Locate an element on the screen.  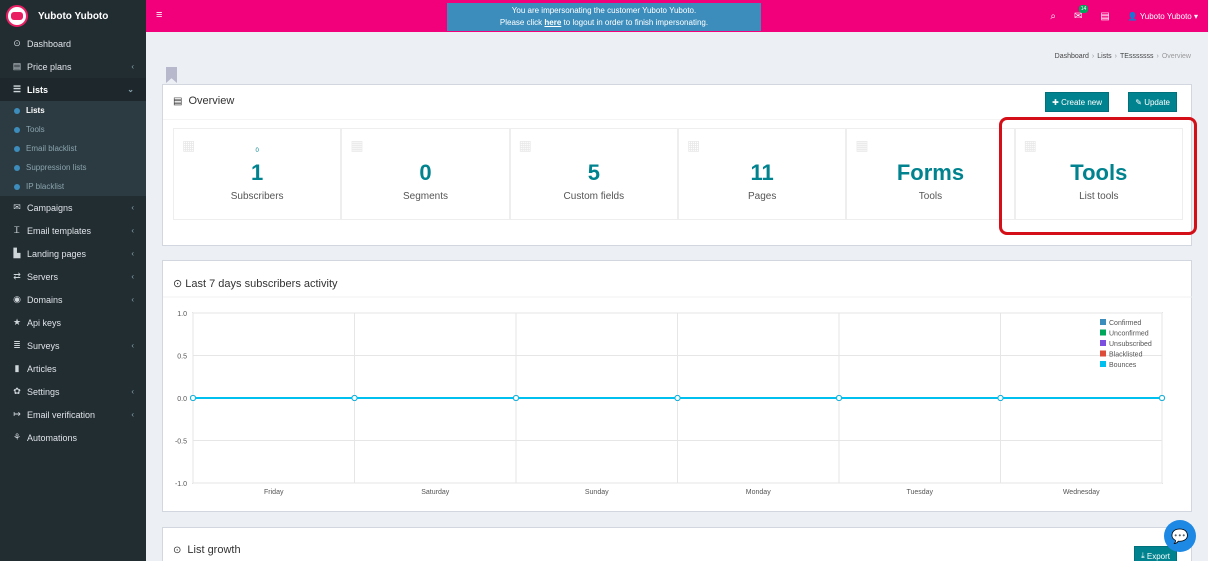
growth-title: List growth is located at coordinates (214, 550).